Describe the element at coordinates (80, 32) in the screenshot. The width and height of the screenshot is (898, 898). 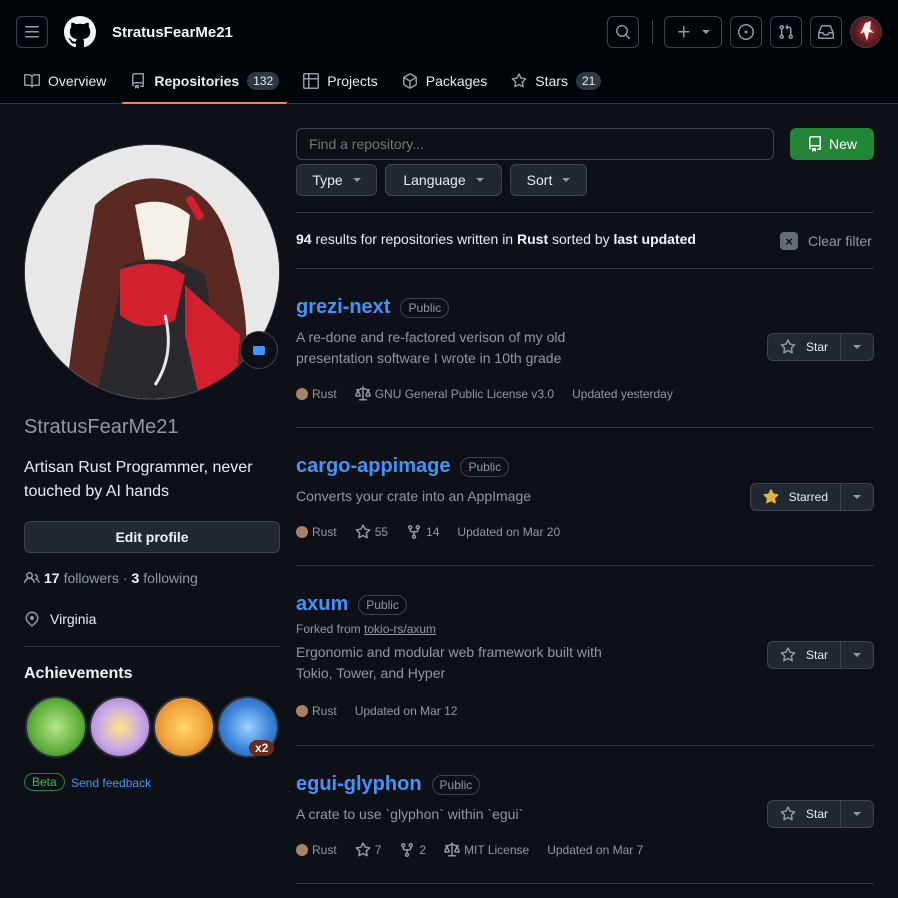
I see `github-logo-icon` at that location.